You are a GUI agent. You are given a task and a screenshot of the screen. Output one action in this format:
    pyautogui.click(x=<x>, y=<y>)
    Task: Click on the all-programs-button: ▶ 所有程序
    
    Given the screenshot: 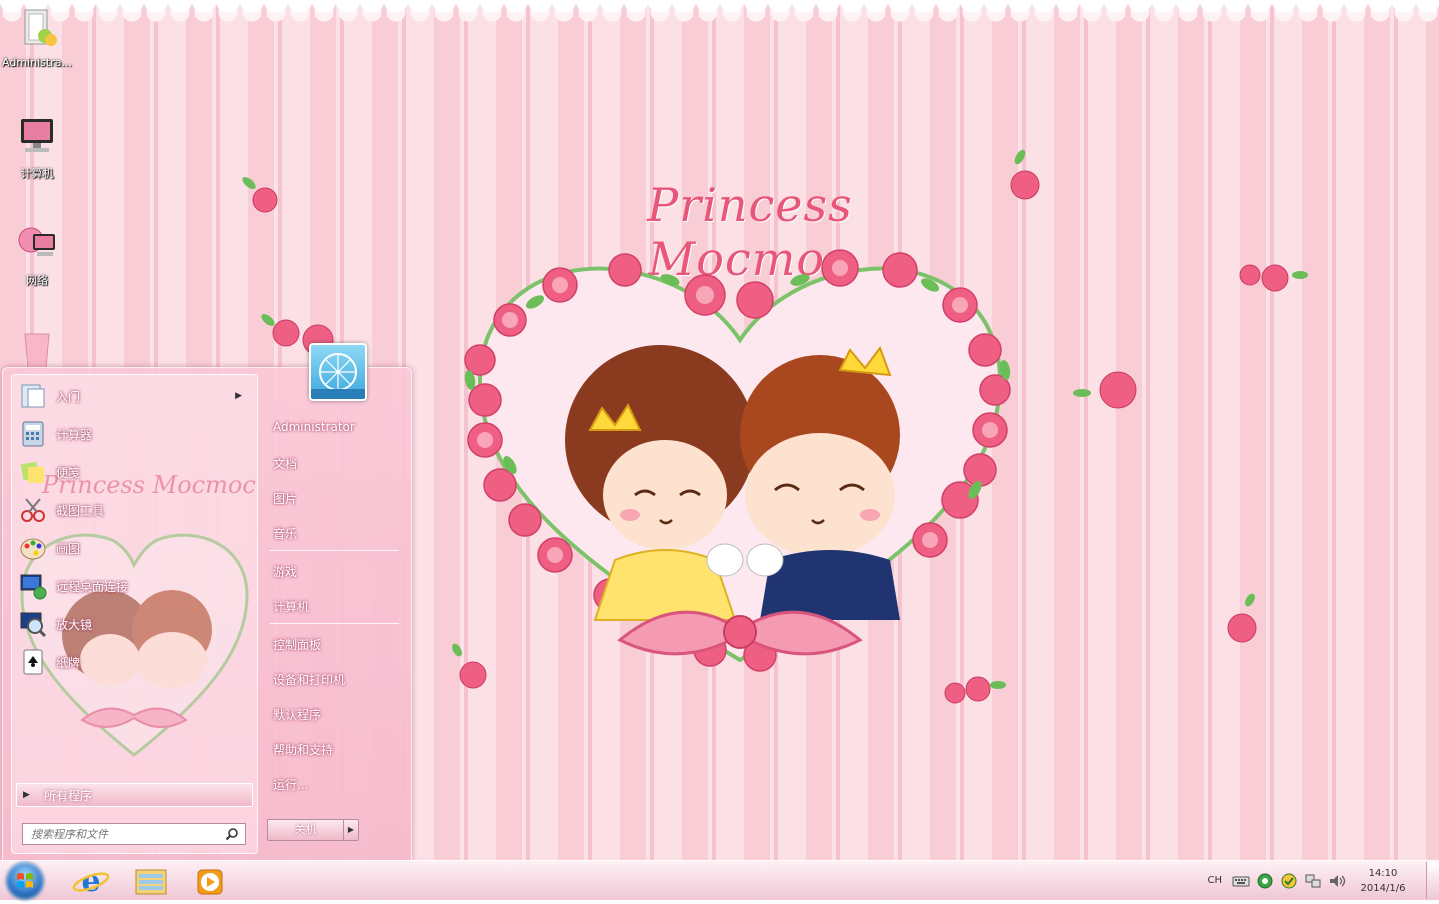 What is the action you would take?
    pyautogui.click(x=134, y=795)
    